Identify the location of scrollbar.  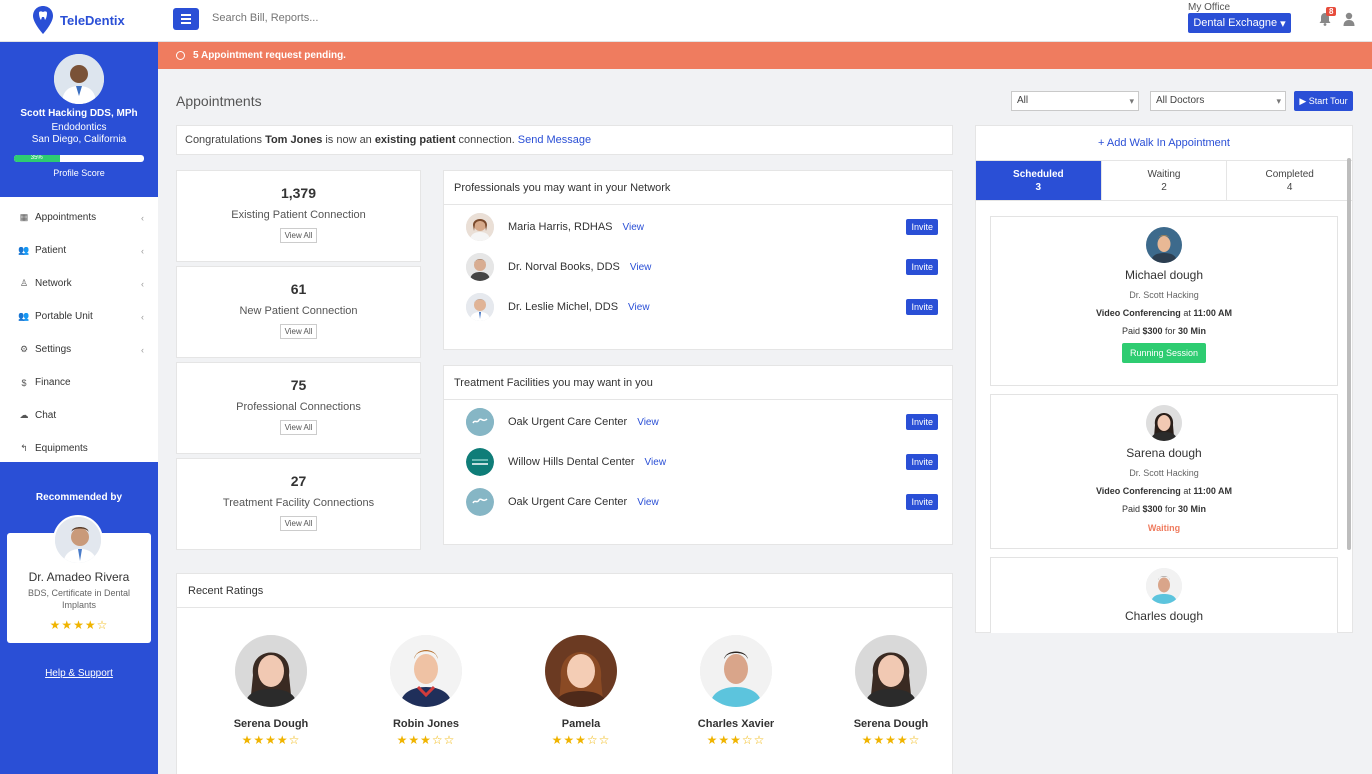
(1349, 354).